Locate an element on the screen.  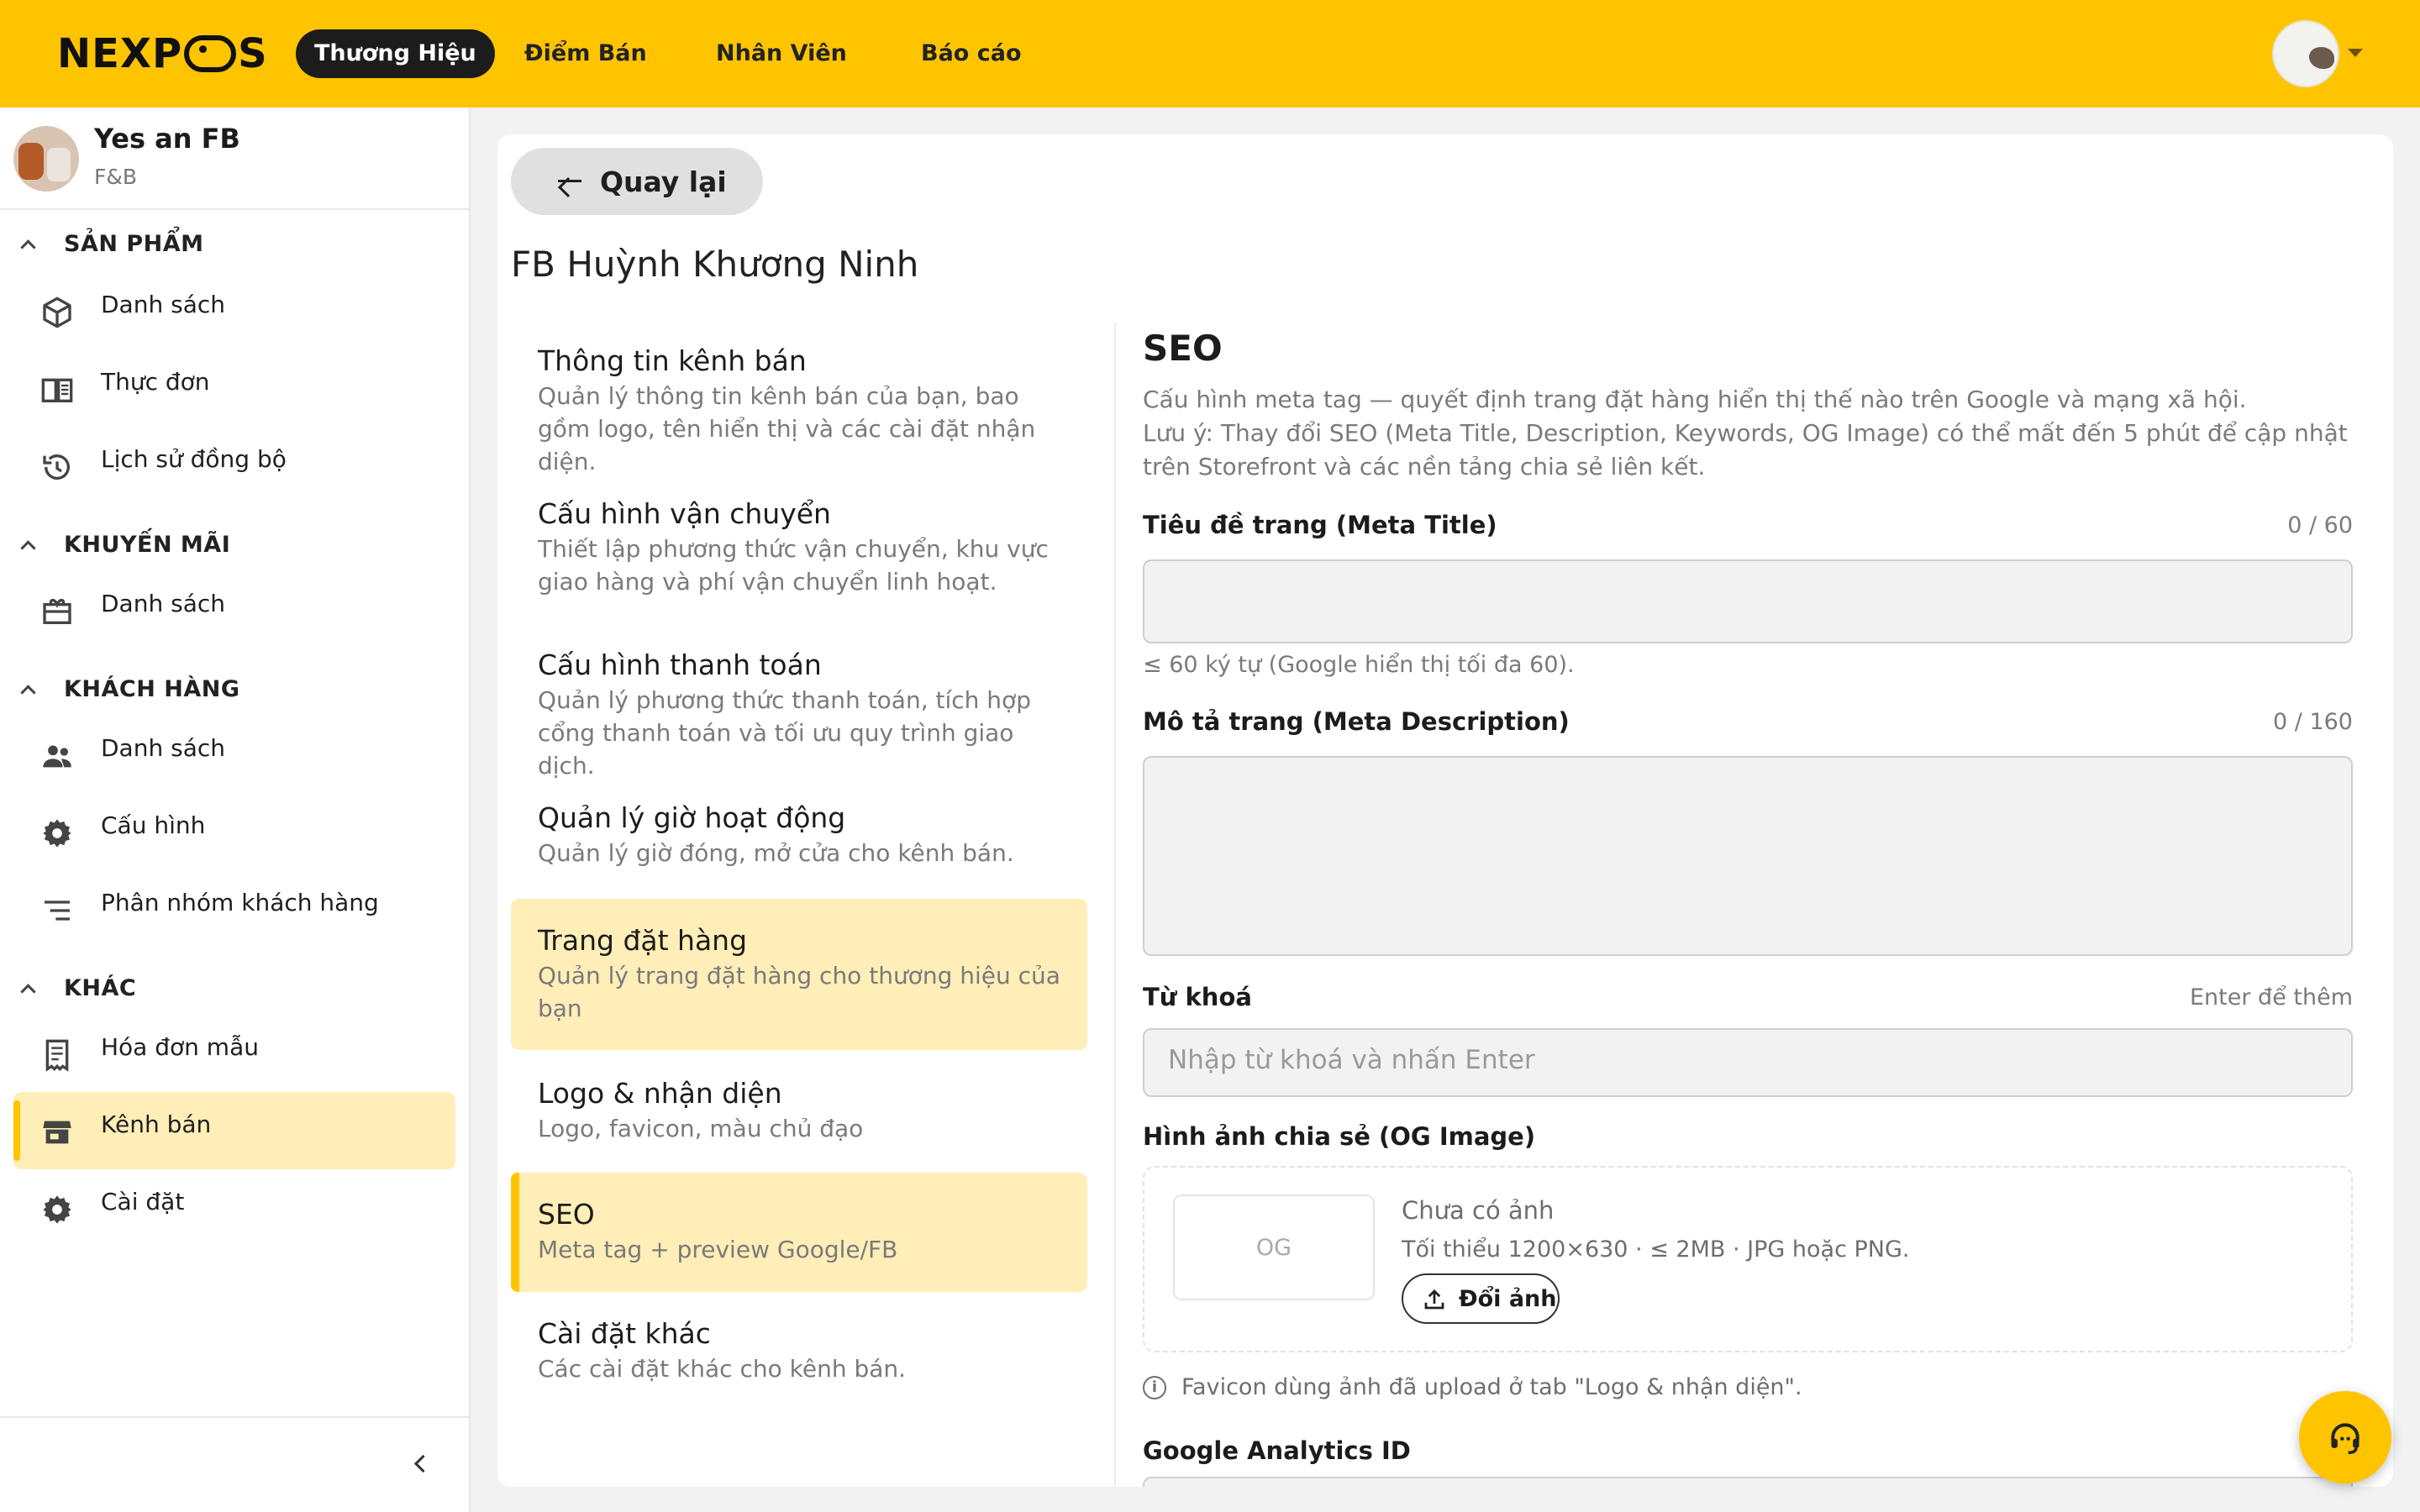
nav-bao-cao: Báo cáo is located at coordinates (971, 53).